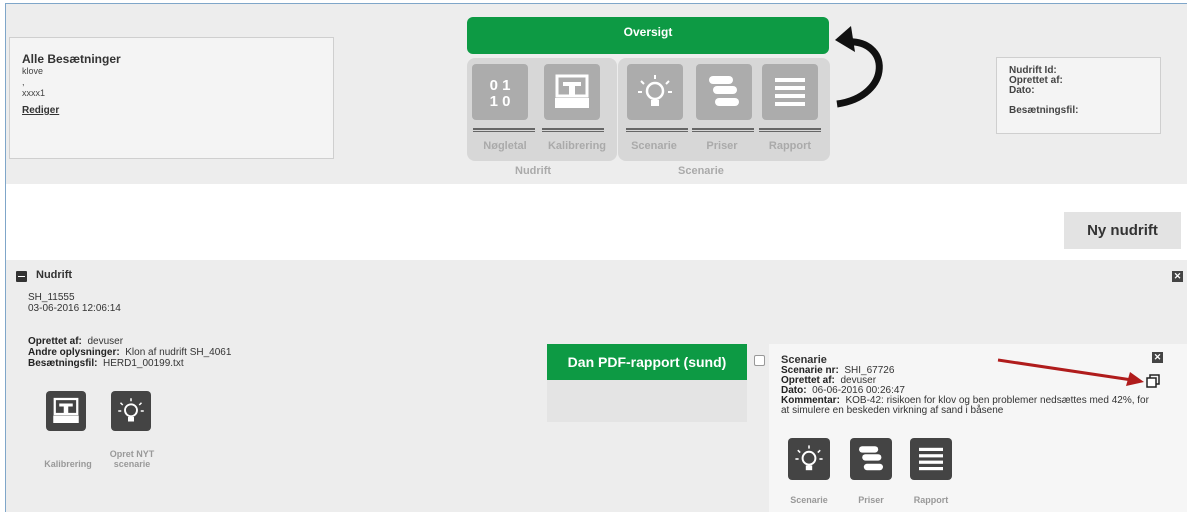 This screenshot has width=1187, height=512. I want to click on group-label-scenarie: Scenarie, so click(701, 171).